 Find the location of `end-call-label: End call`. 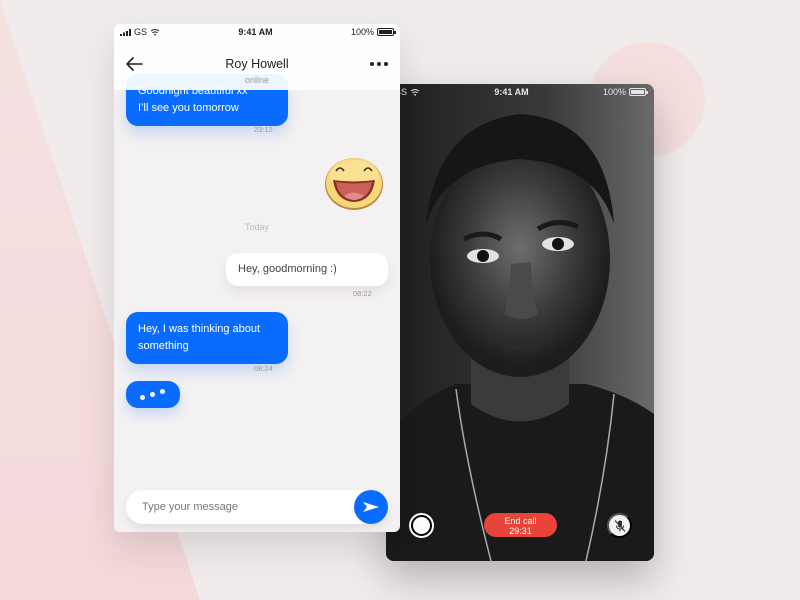

end-call-label: End call is located at coordinates (520, 521).